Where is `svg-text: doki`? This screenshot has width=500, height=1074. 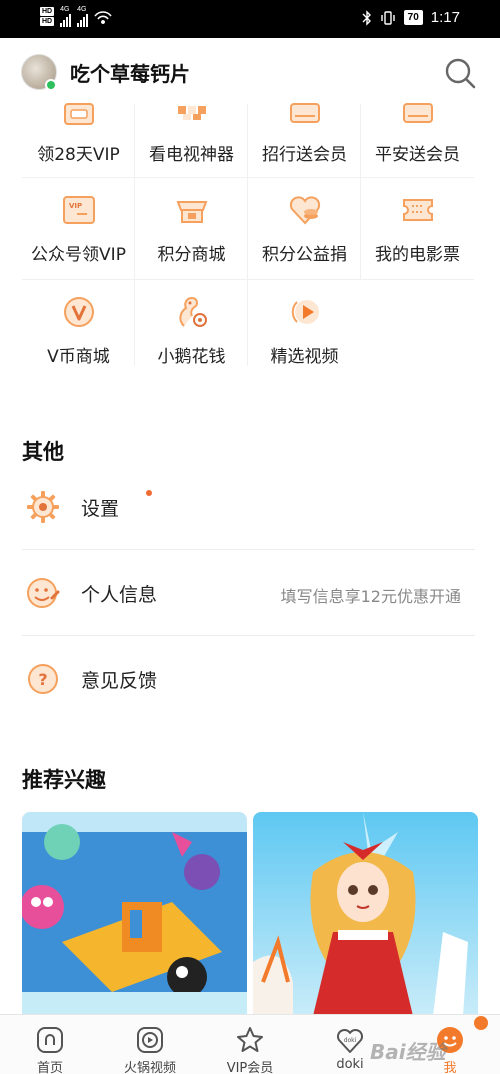
svg-text: doki is located at coordinates (350, 1040).